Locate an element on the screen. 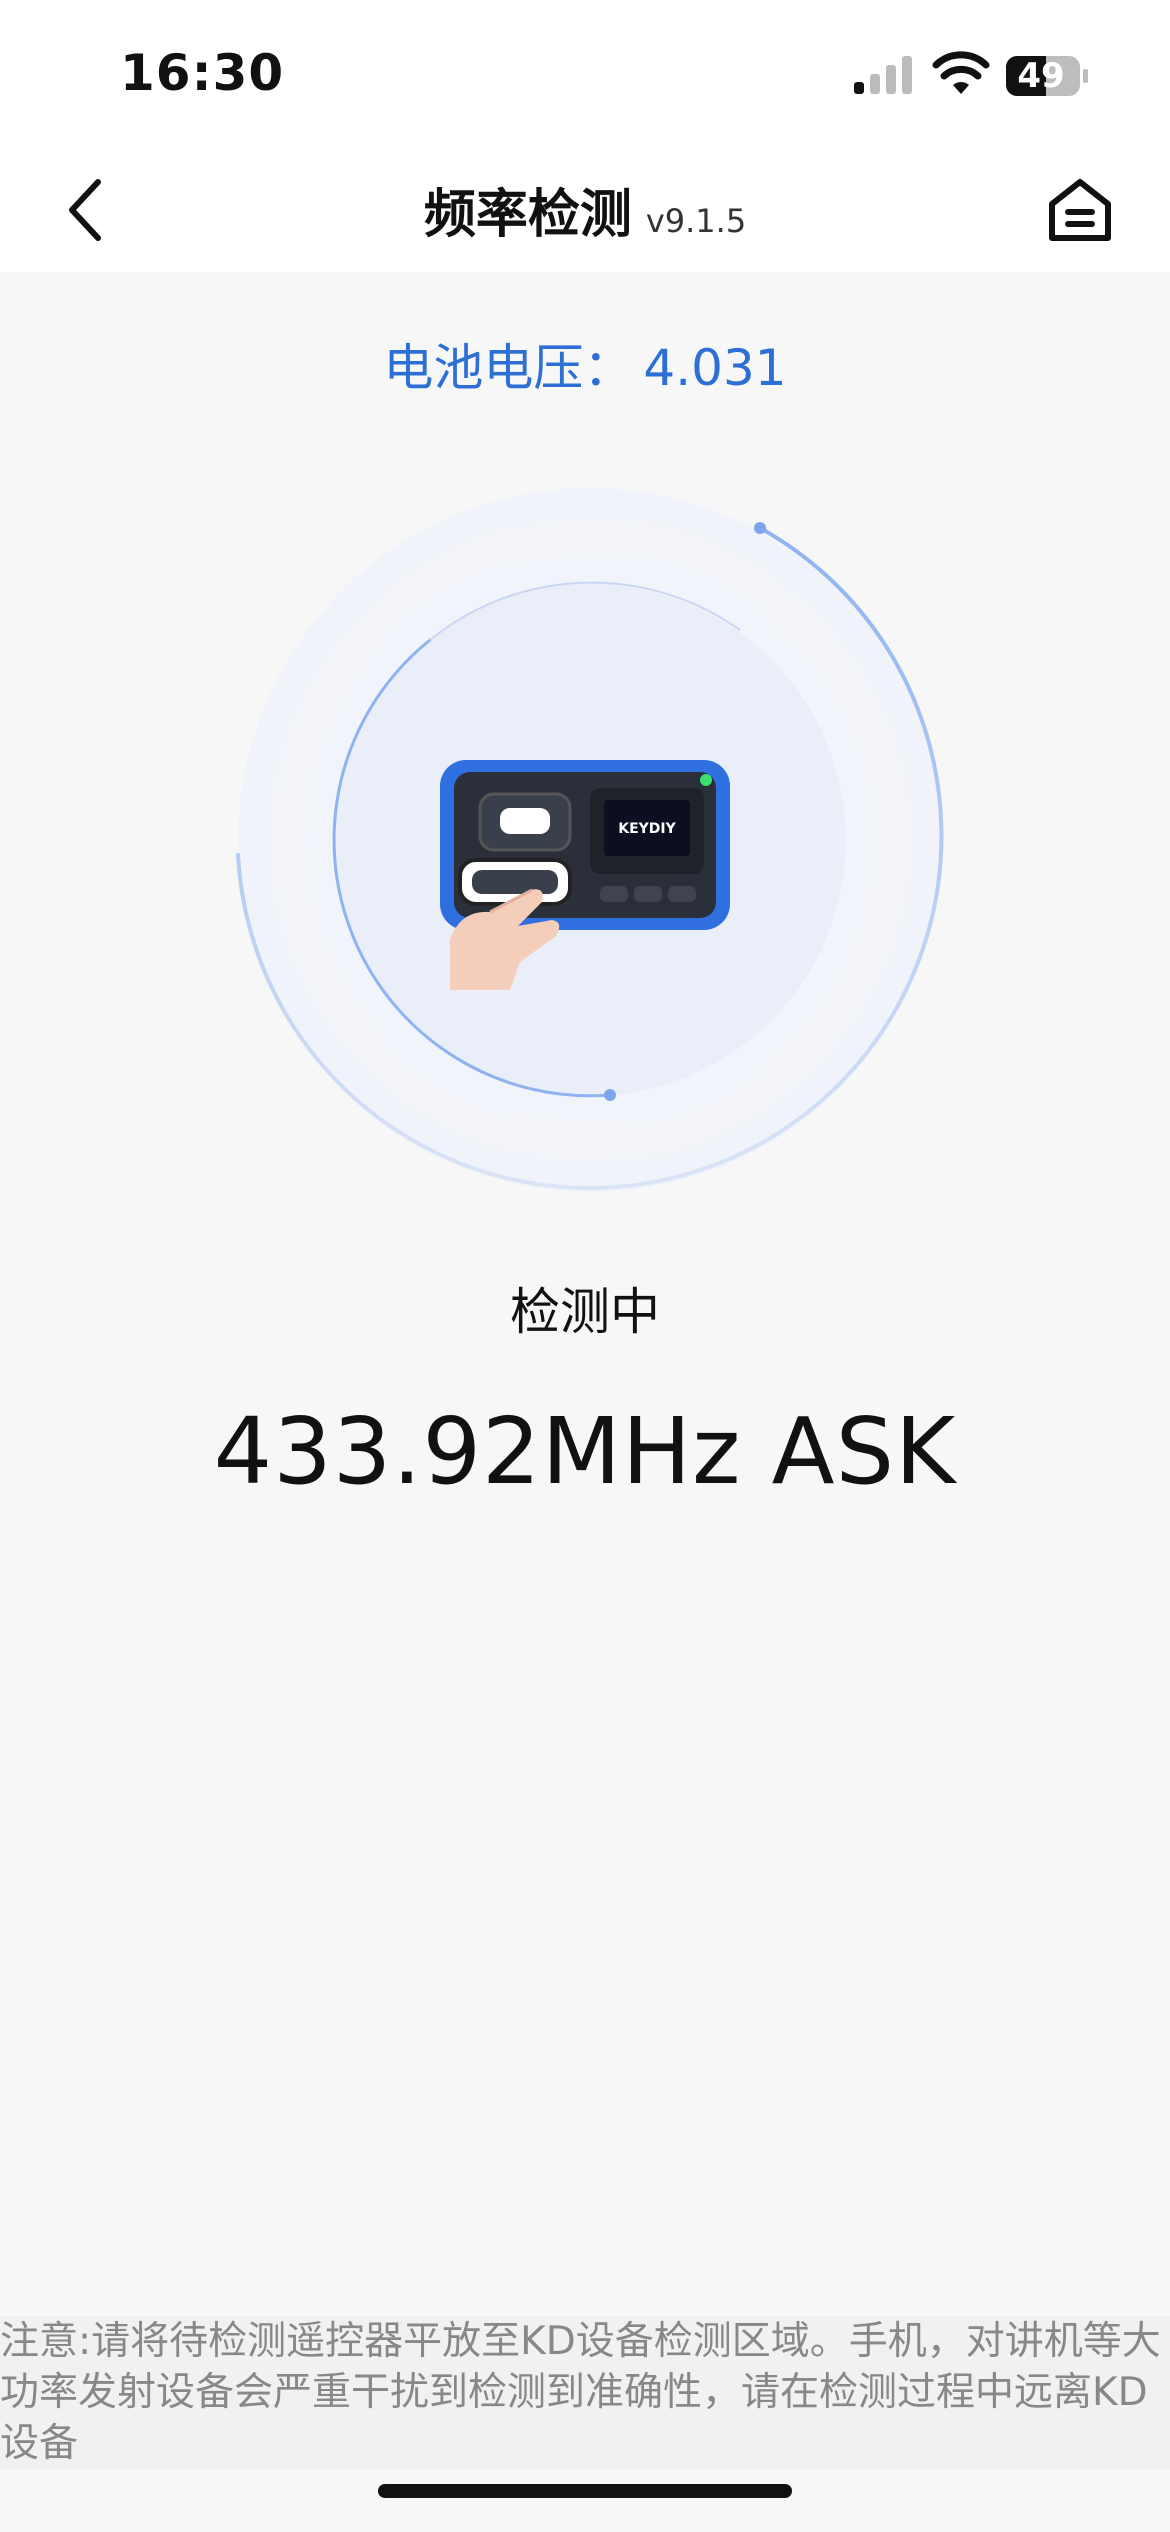 This screenshot has width=1170, height=2532. signal-icon is located at coordinates (883, 75).